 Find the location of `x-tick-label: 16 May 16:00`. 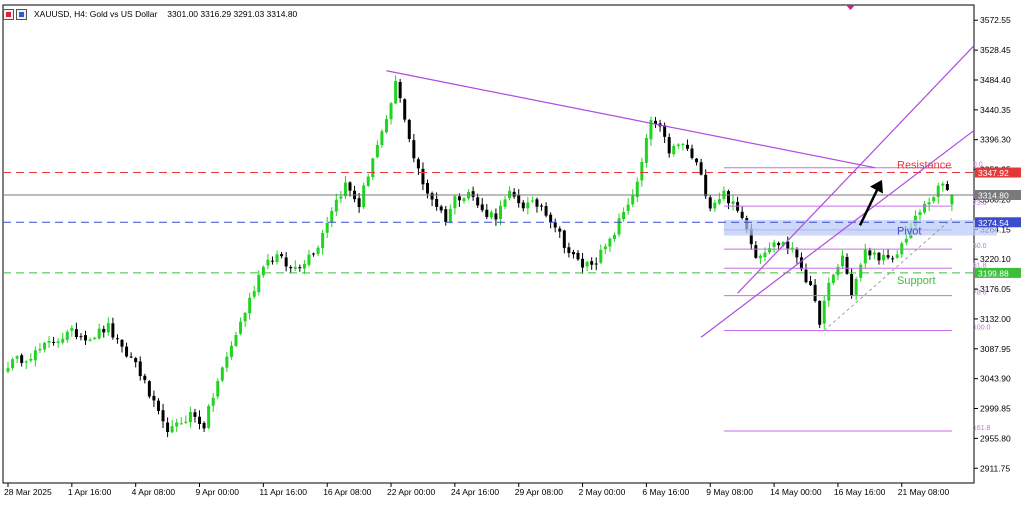

x-tick-label: 16 May 16:00 is located at coordinates (860, 492).